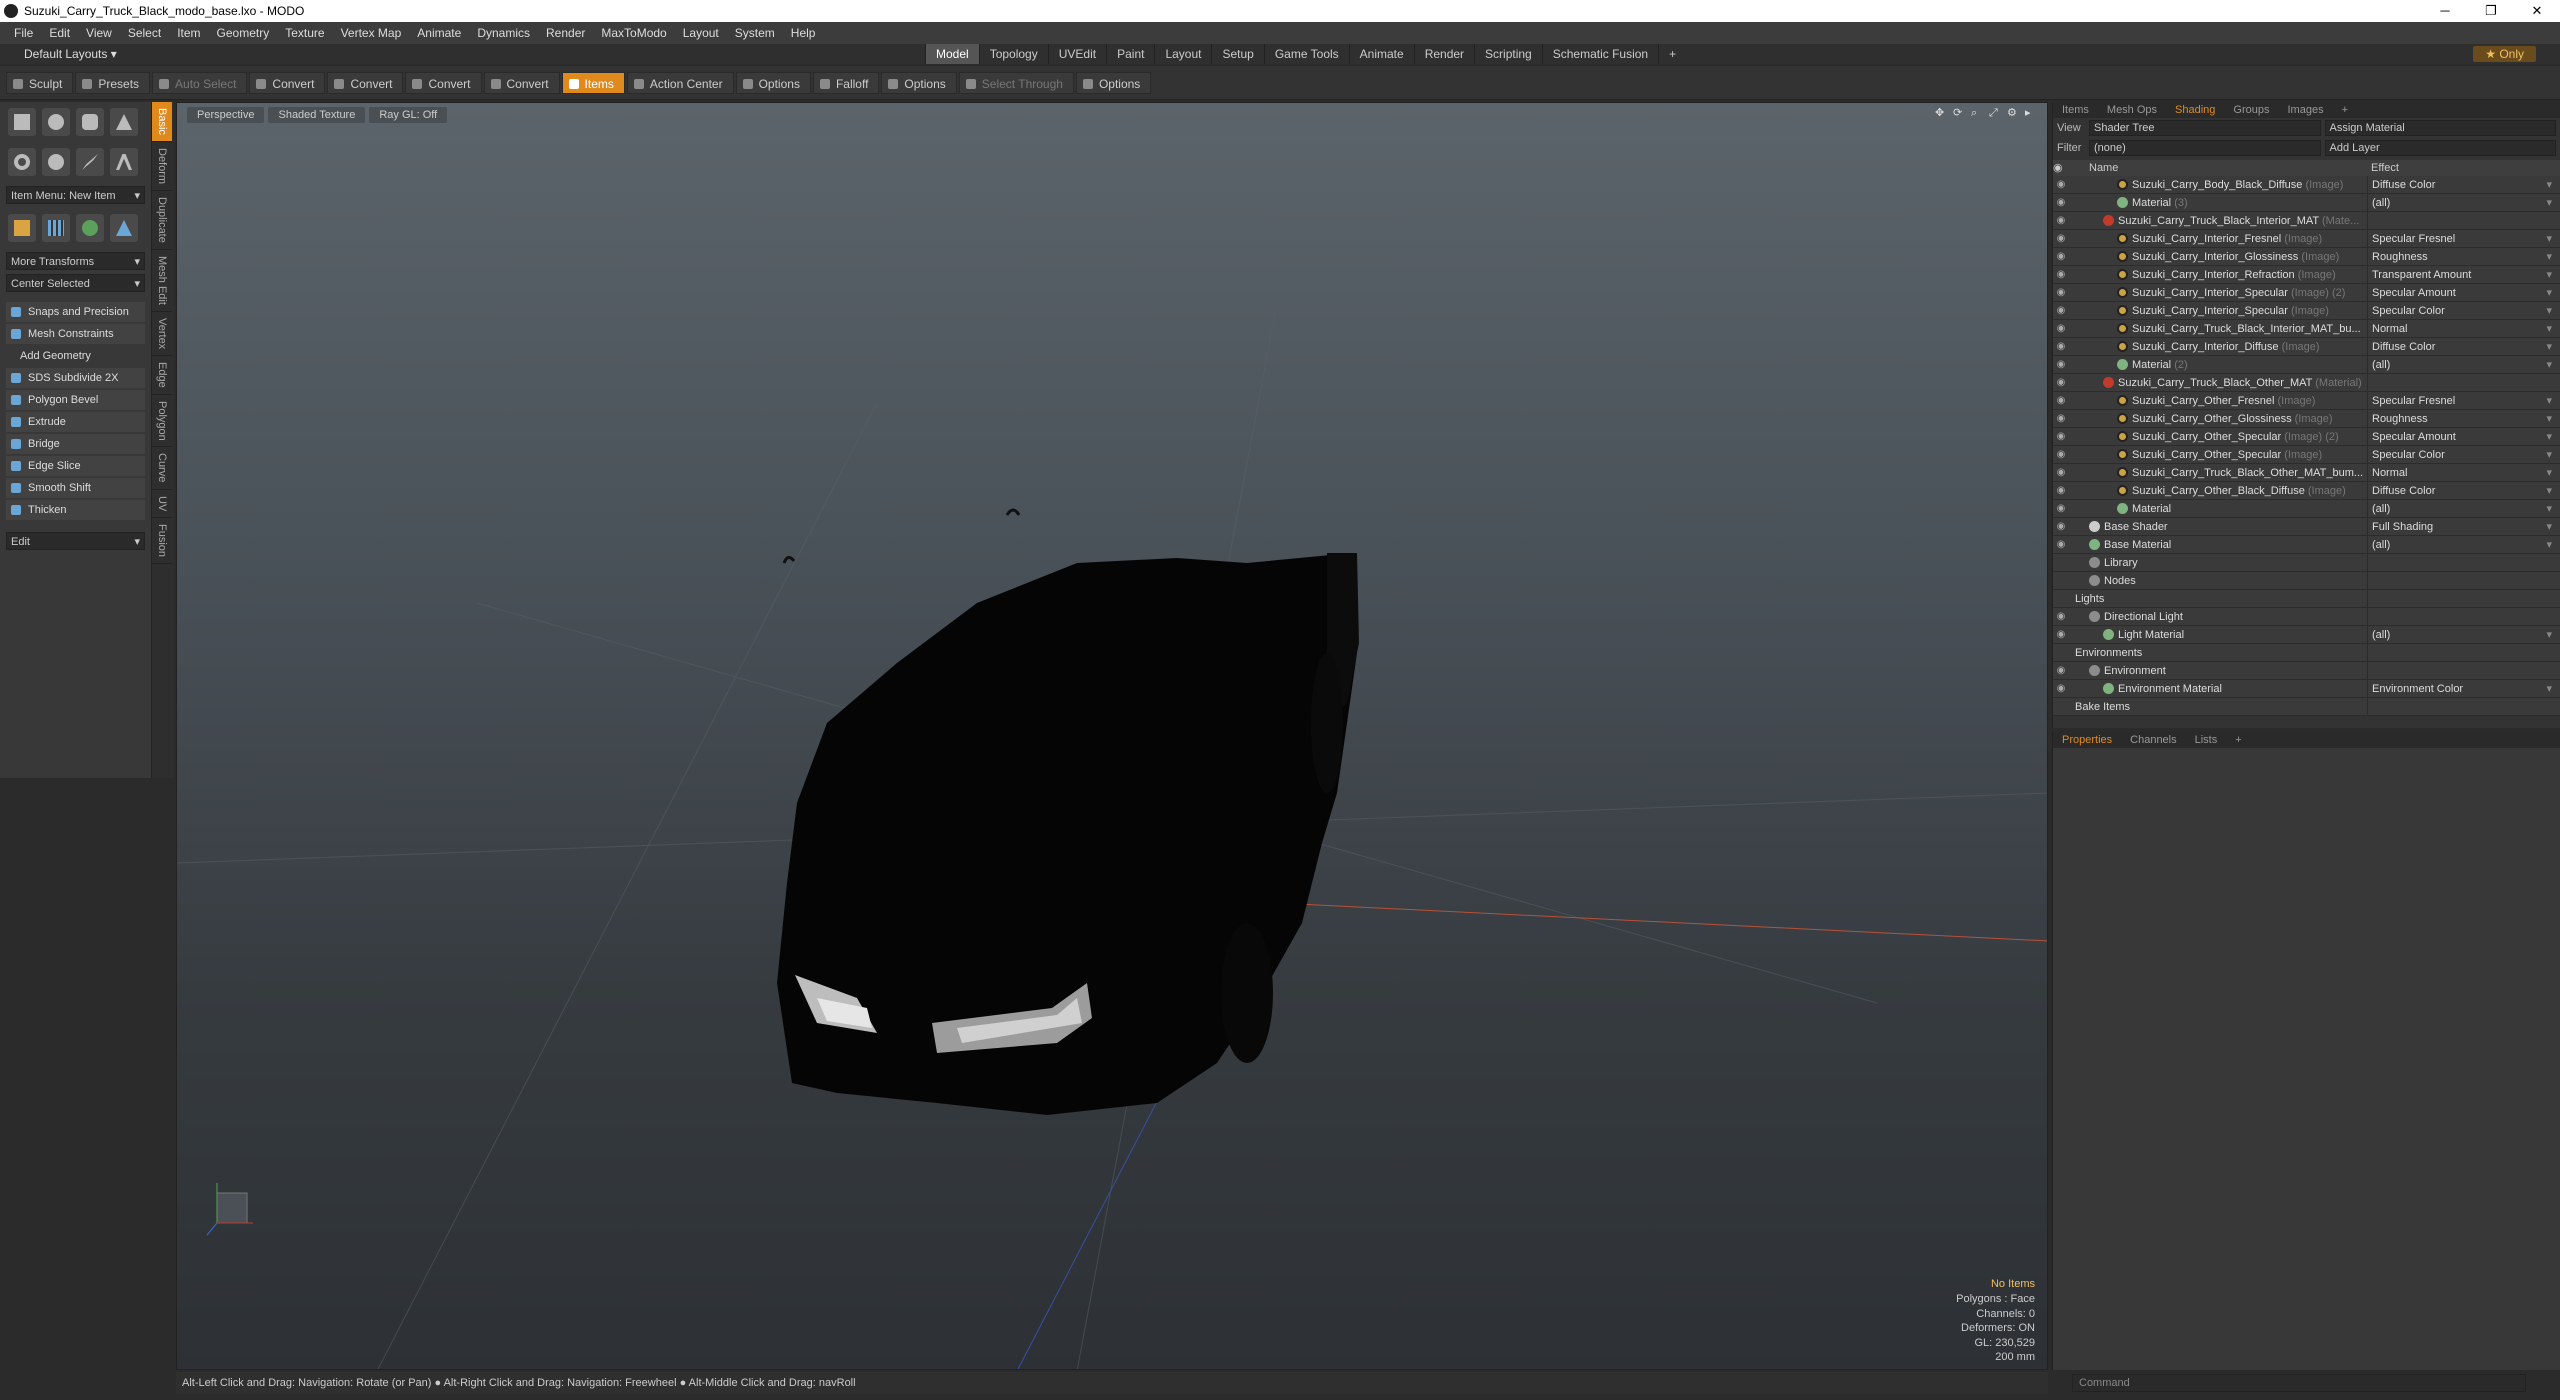 Image resolution: width=2560 pixels, height=1400 pixels. Describe the element at coordinates (2306, 563) in the screenshot. I see `tree-row: Library` at that location.